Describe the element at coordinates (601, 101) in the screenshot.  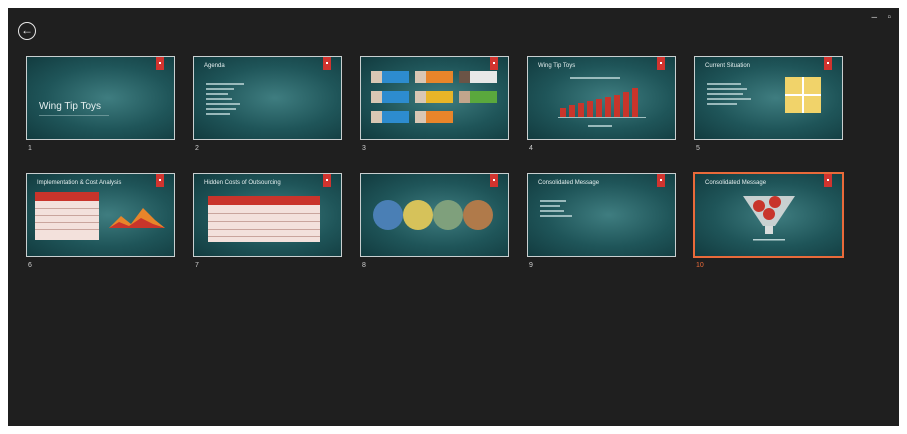
I see `bar-chart` at that location.